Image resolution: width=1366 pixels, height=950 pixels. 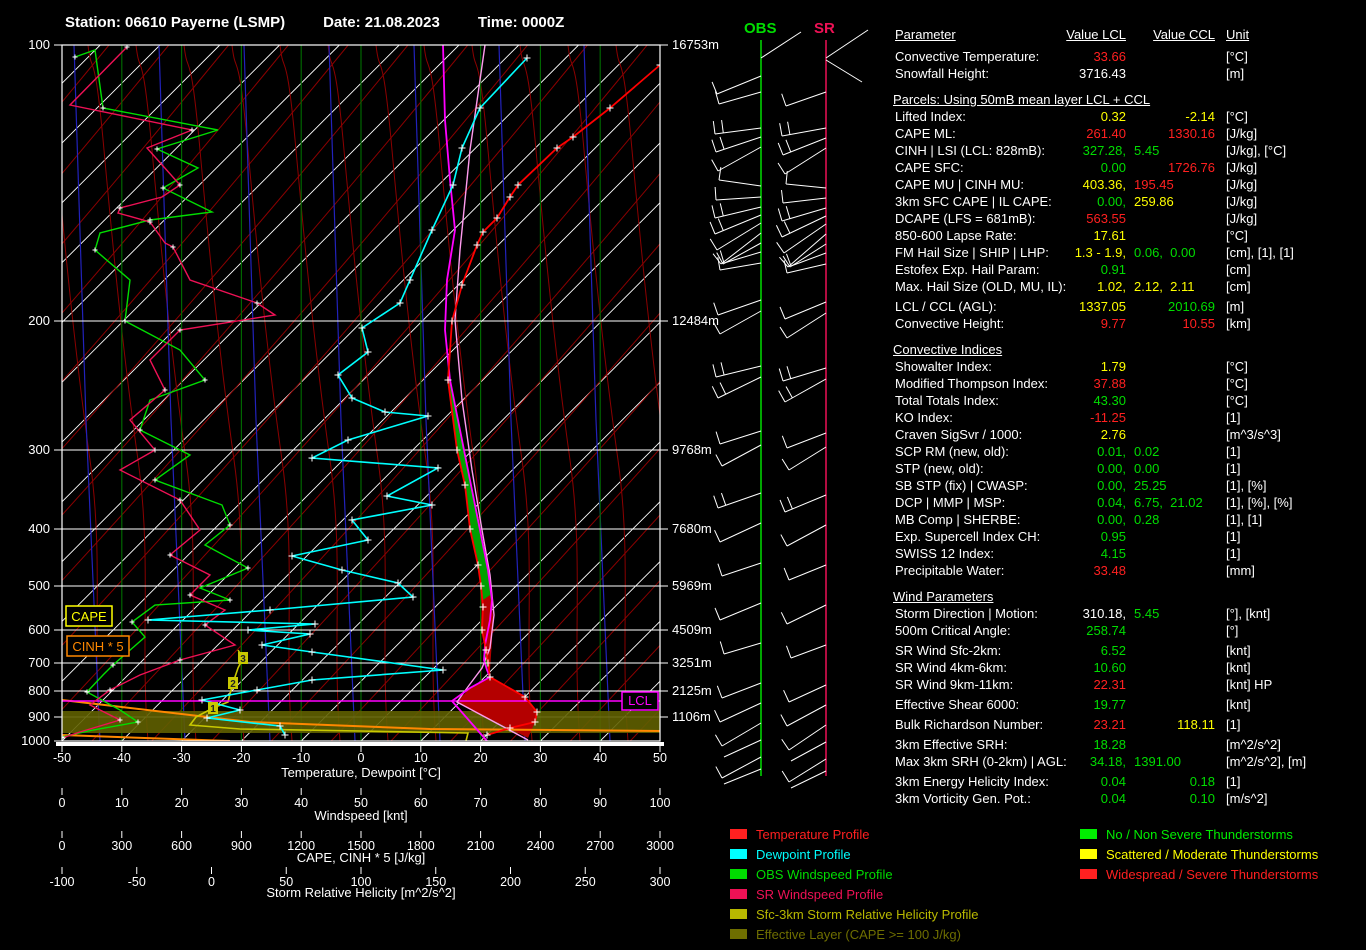 I want to click on isotherm-line, so click(x=629, y=710).